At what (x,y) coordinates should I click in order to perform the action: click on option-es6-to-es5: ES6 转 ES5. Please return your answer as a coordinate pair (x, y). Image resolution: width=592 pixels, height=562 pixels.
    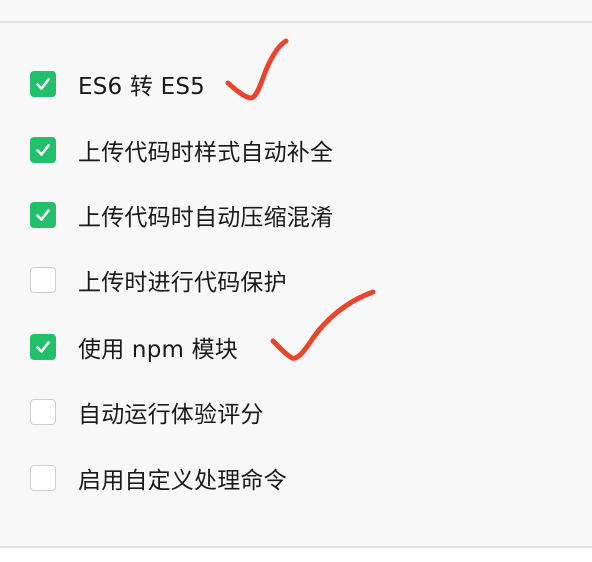
    Looking at the image, I should click on (117, 84).